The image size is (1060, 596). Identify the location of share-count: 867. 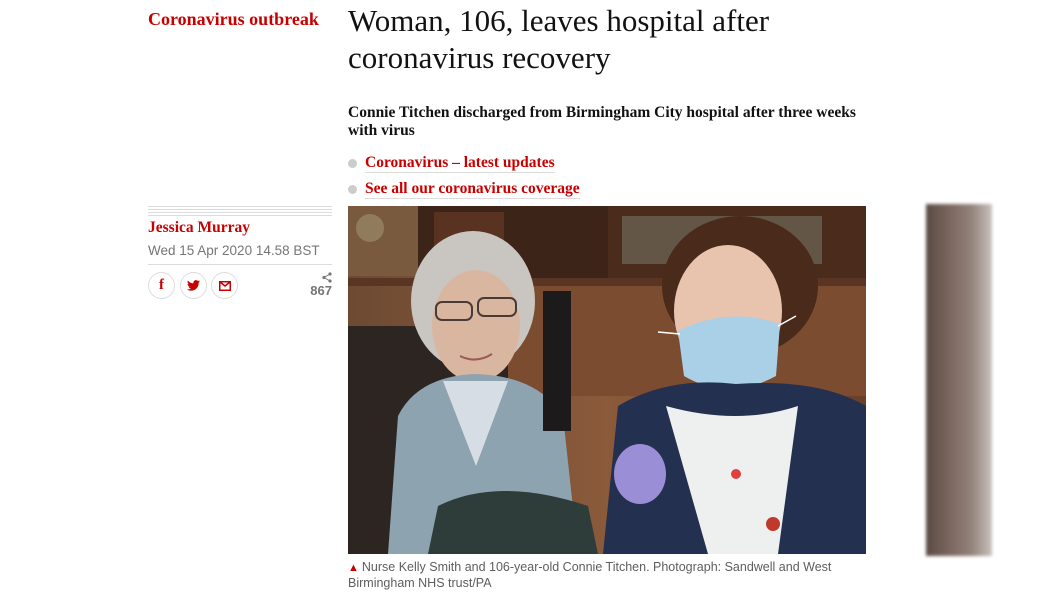
(319, 285).